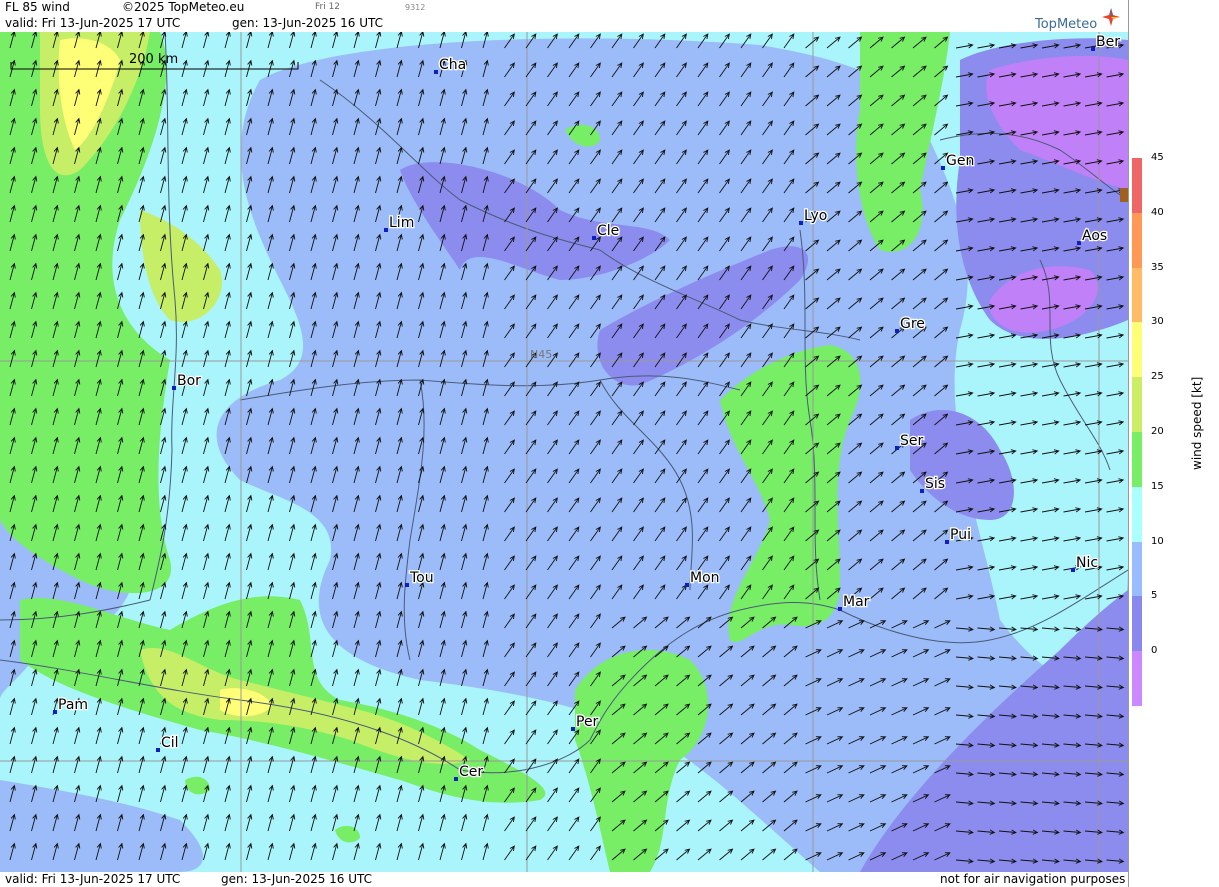 The width and height of the screenshot is (1219, 887). I want to click on city-label: Bor, so click(189, 381).